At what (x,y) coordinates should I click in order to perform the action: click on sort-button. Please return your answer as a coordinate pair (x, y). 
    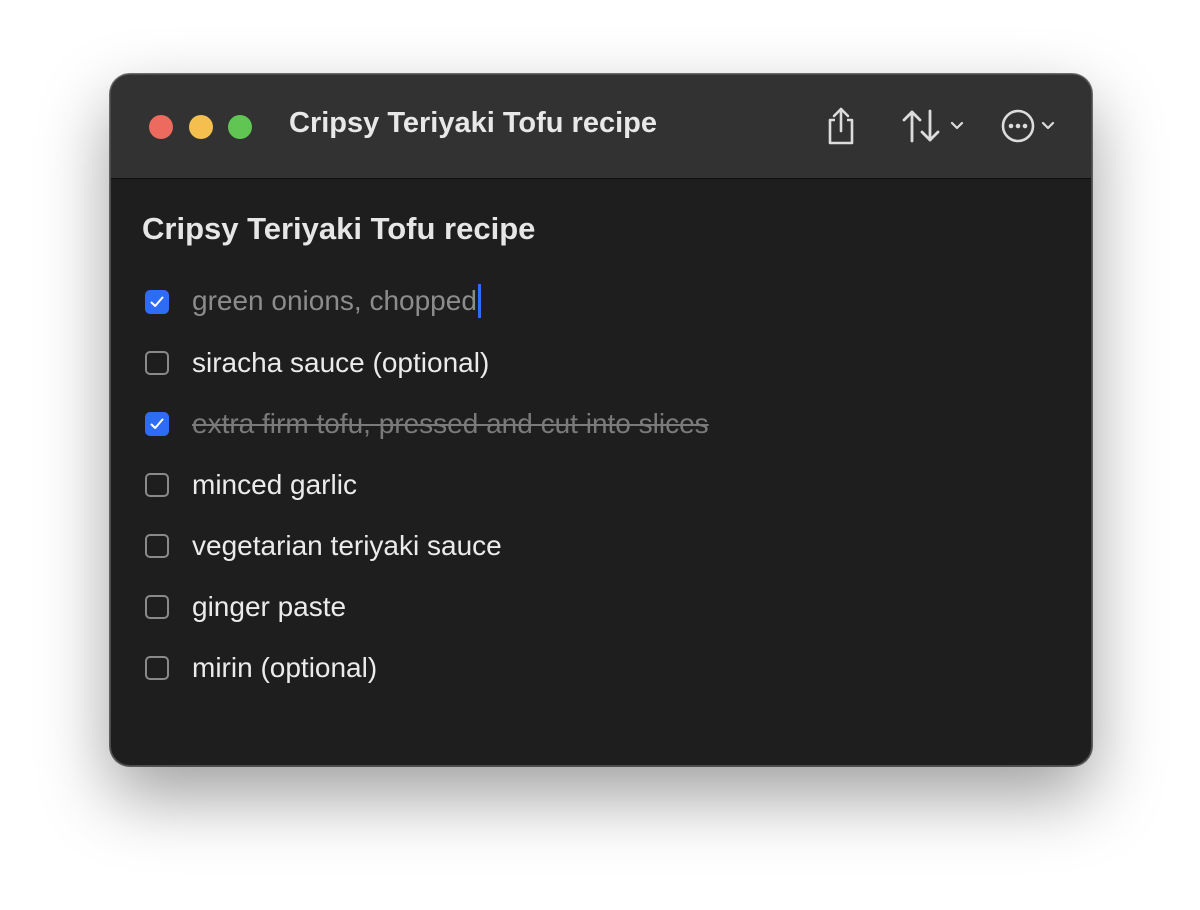
    Looking at the image, I should click on (932, 126).